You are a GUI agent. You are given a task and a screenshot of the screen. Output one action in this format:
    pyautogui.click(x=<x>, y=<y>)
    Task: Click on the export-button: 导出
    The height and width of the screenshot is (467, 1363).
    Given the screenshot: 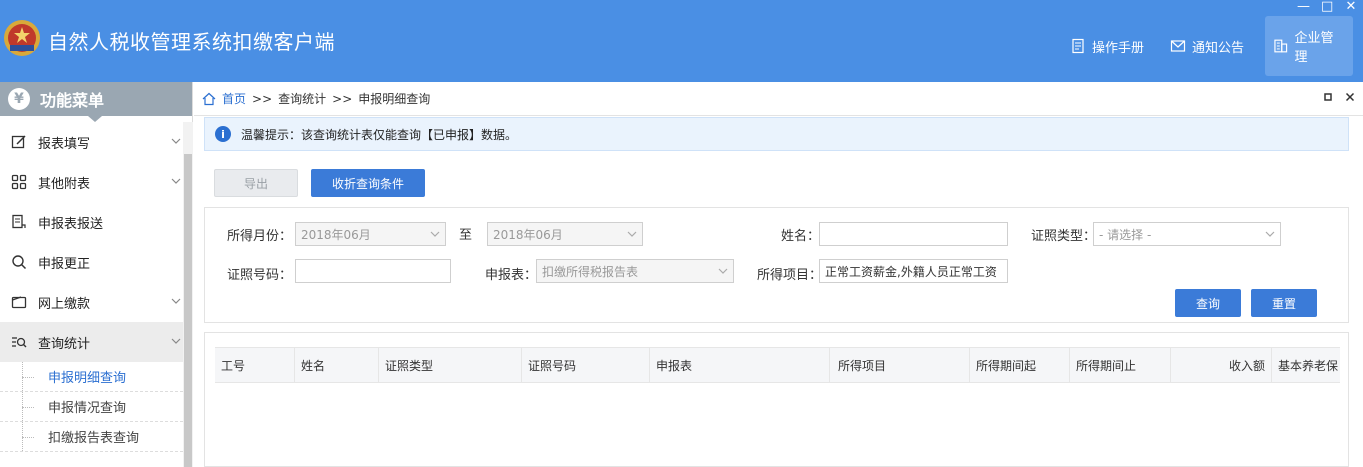 What is the action you would take?
    pyautogui.click(x=256, y=183)
    